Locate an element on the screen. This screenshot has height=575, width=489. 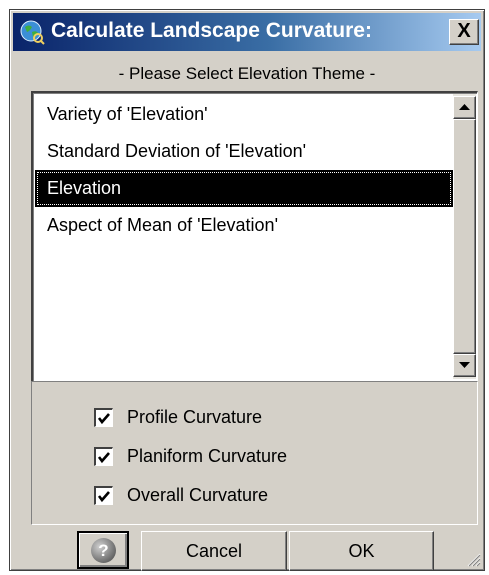
planiform-curvature-option: Planiform Curvature is located at coordinates (190, 456).